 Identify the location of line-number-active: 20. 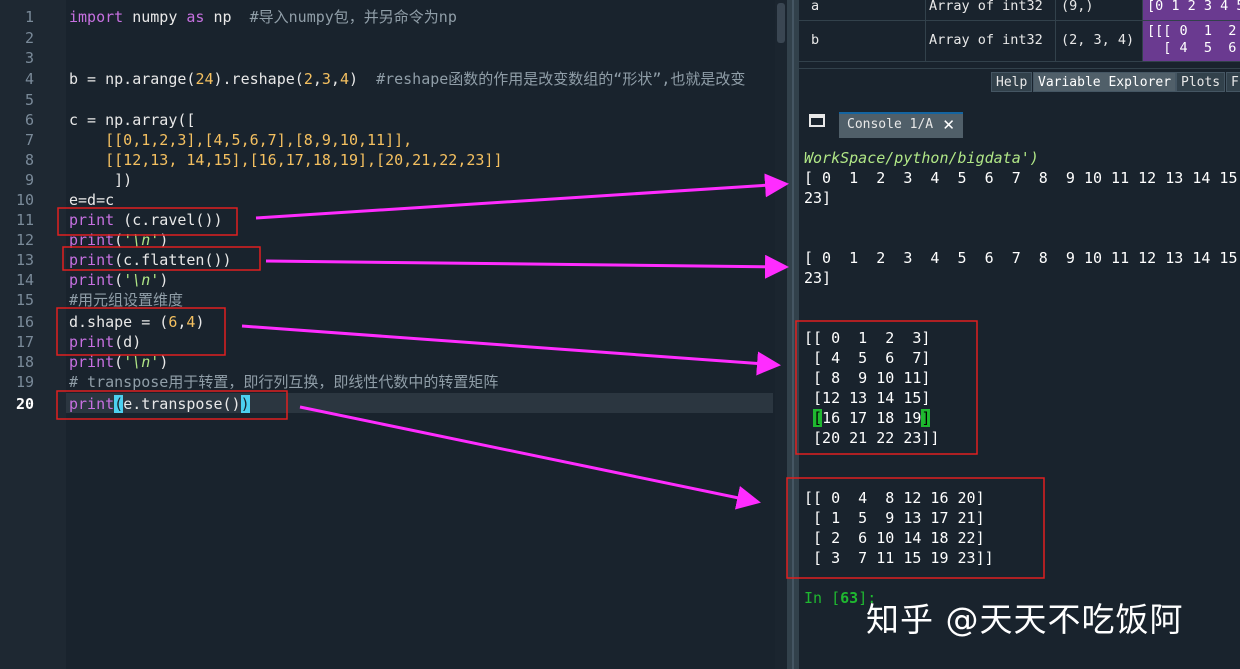
(24, 404).